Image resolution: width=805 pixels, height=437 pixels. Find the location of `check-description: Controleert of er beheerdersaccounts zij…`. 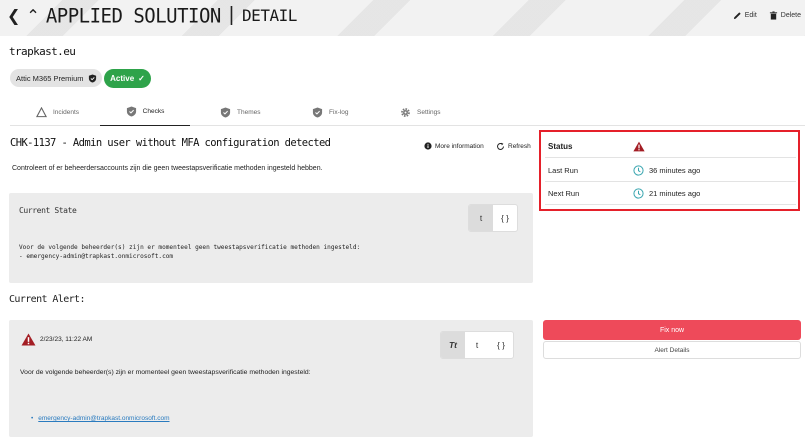

check-description: Controleert of er beheerdersaccounts zij… is located at coordinates (167, 168).